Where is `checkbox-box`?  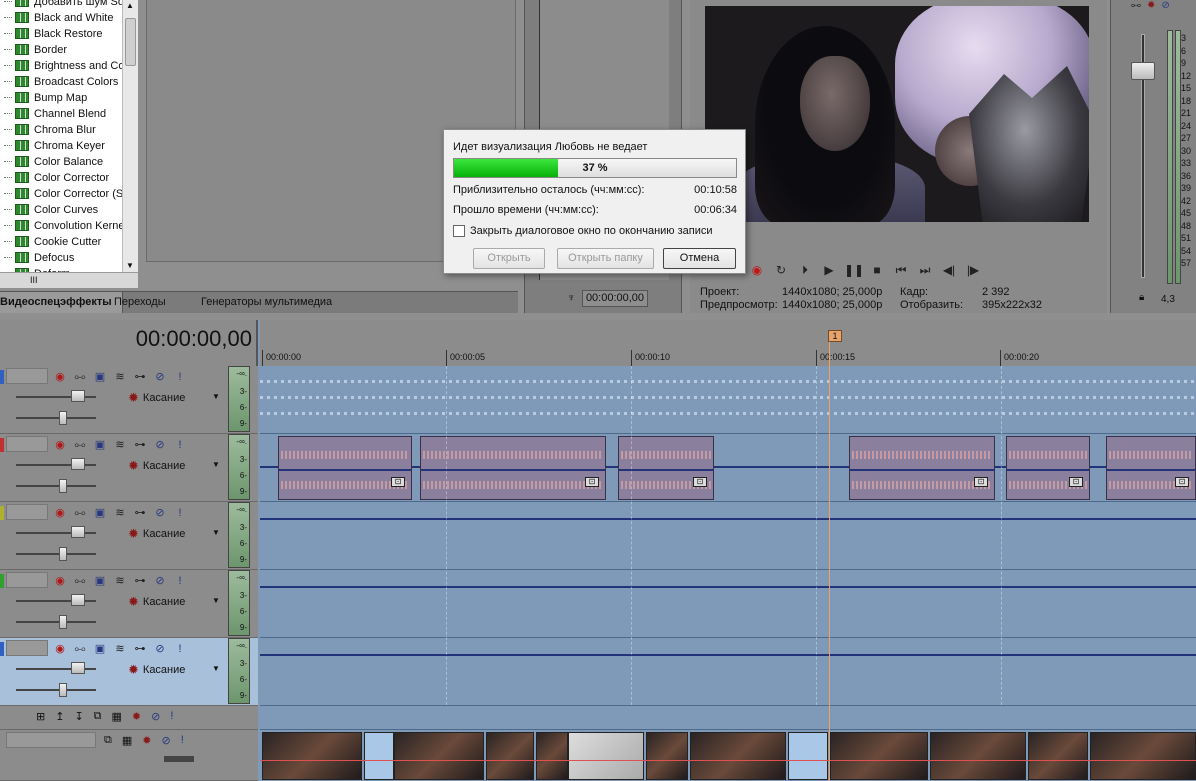
checkbox-box is located at coordinates (459, 231).